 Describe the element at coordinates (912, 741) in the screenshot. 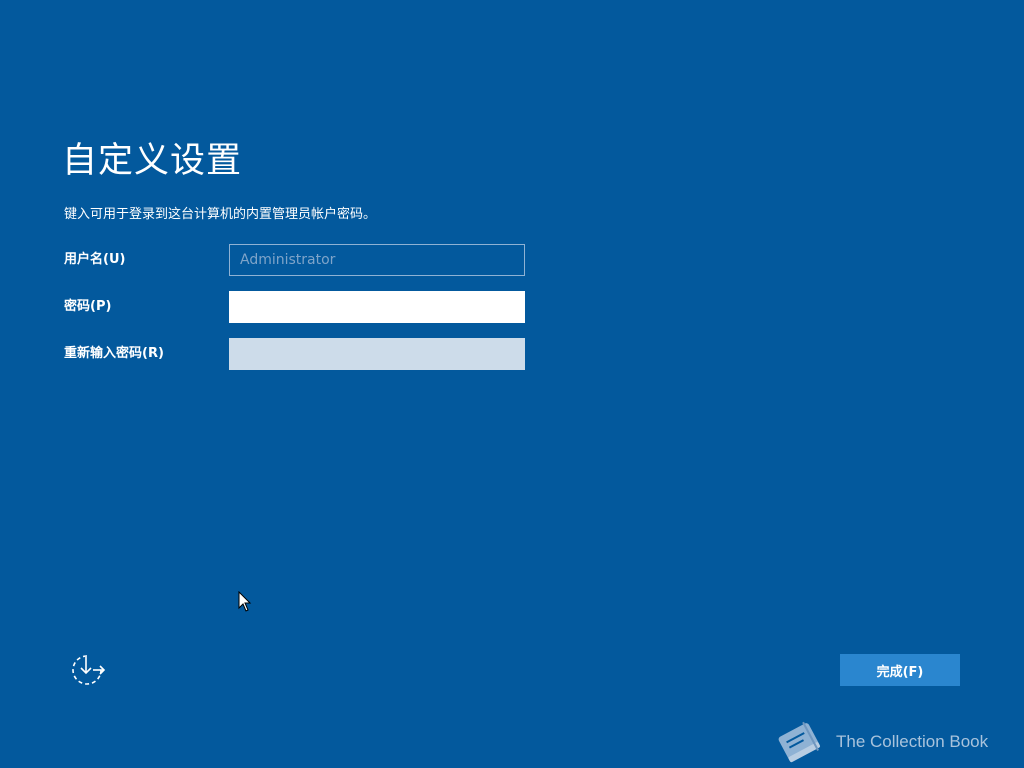

I see `watermark-text: The Collection Book` at that location.